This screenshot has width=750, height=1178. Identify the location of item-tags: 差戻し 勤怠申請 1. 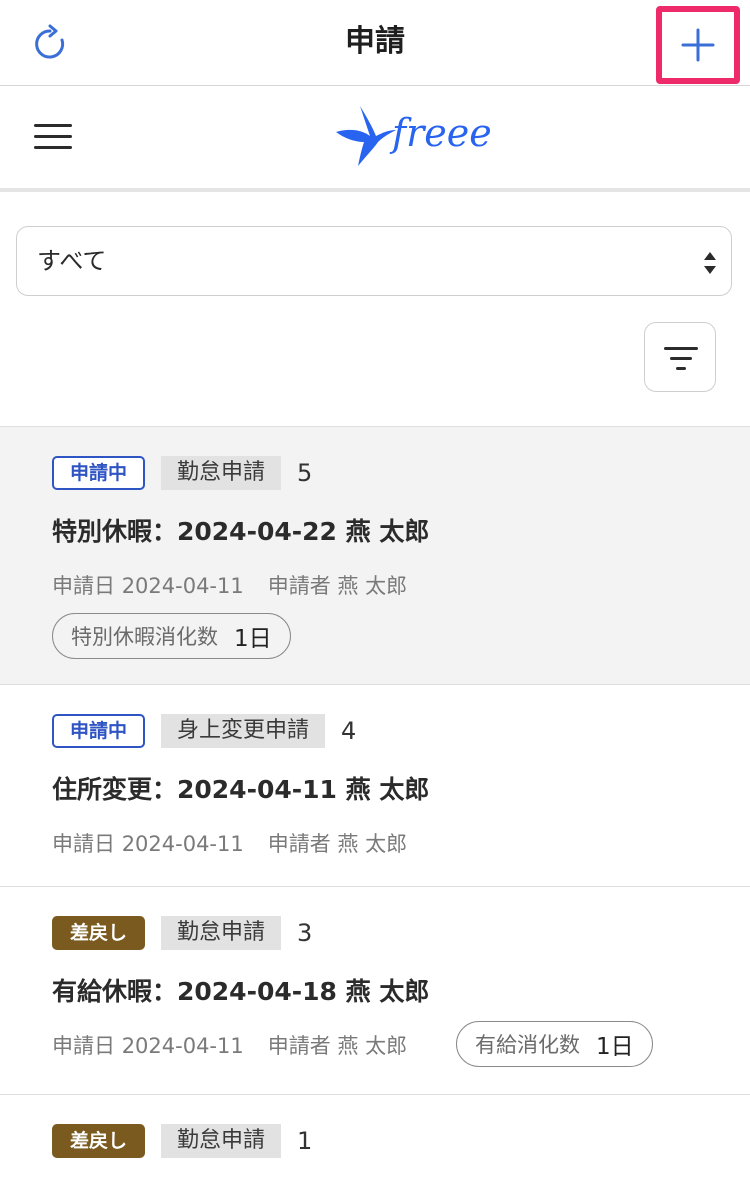
(182, 1141).